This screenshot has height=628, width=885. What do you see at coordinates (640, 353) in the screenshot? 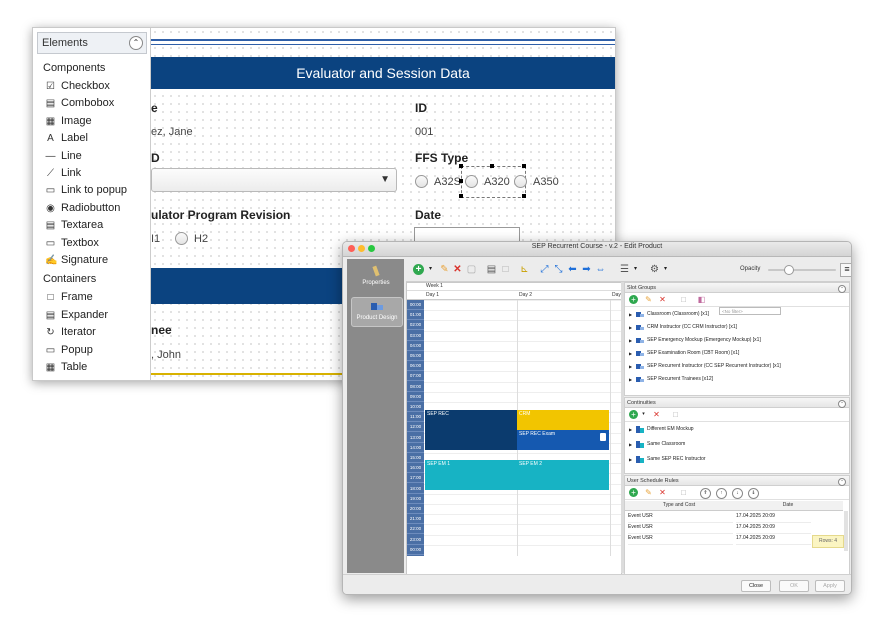
I see `slot-group-icon` at bounding box center [640, 353].